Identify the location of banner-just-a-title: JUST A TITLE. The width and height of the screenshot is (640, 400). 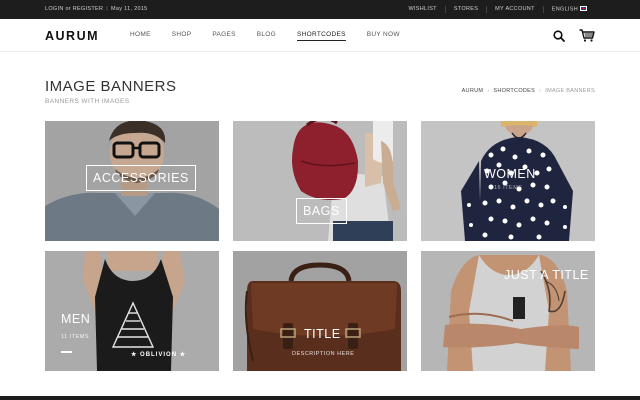
(508, 311).